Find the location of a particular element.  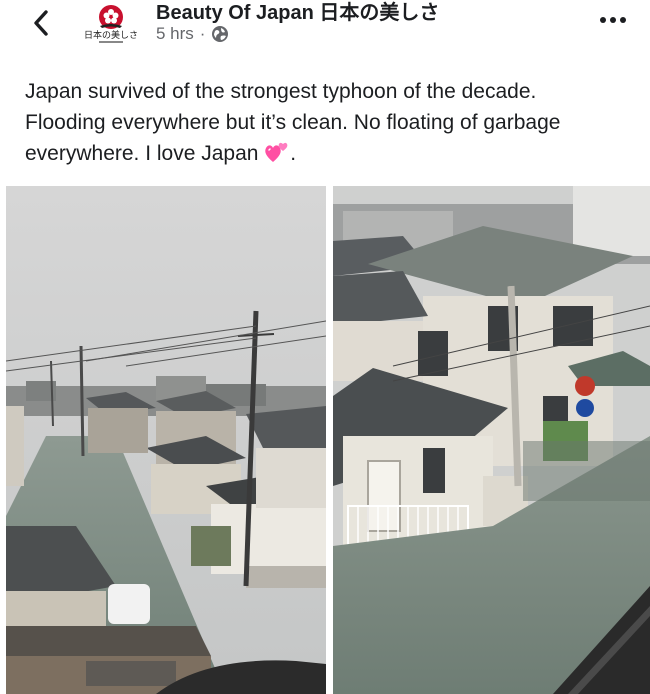

page-name-link: Beauty Of Japan 日本の美しさ is located at coordinates (297, 12).